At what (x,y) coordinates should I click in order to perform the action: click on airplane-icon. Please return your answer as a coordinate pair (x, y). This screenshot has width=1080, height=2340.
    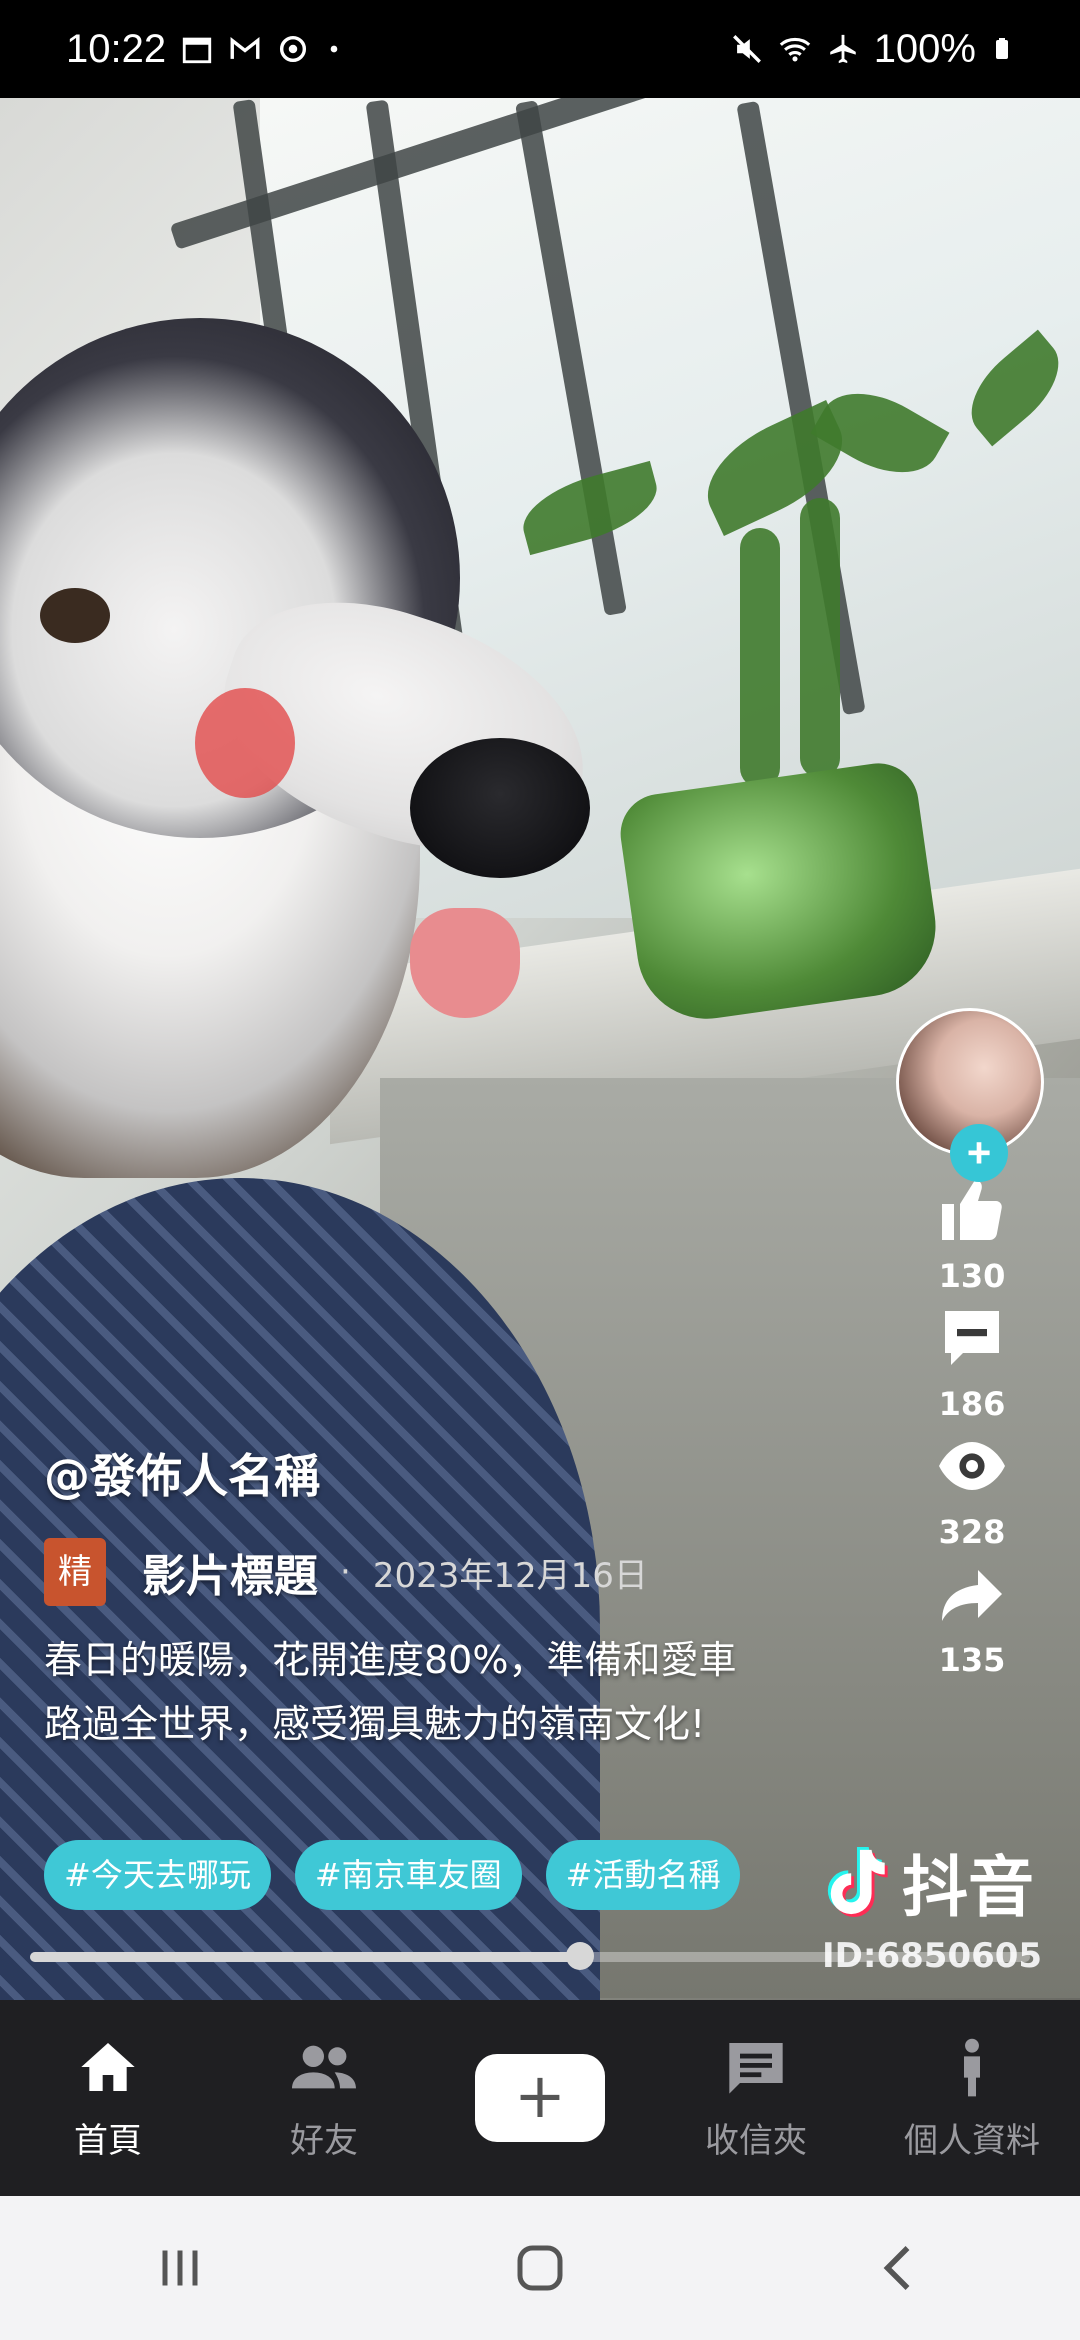
    Looking at the image, I should click on (842, 49).